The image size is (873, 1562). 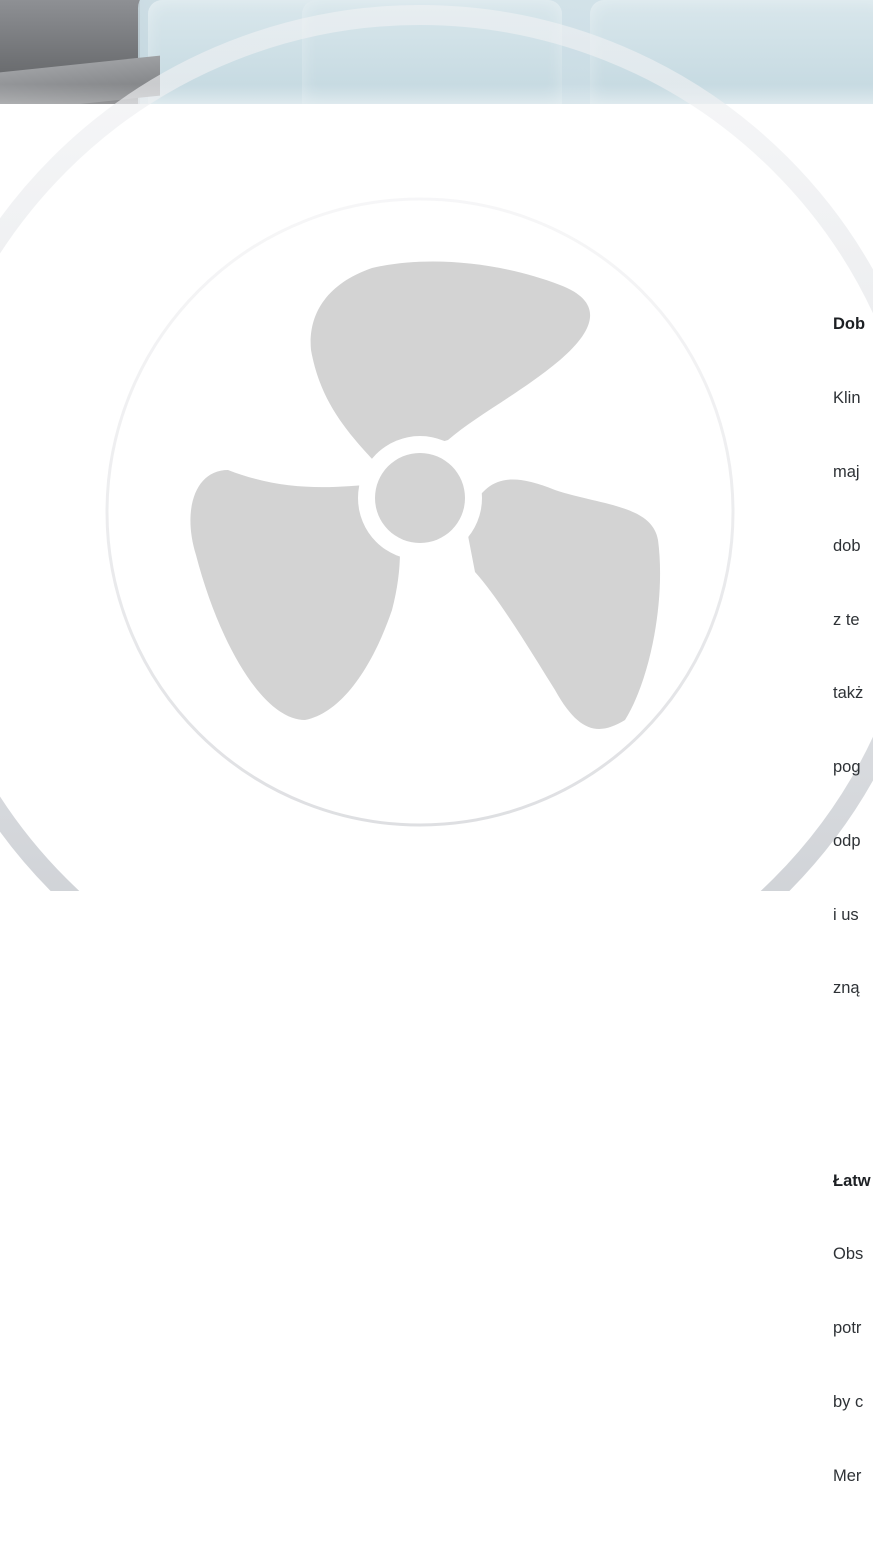 I want to click on text-line: pog, so click(x=847, y=767).